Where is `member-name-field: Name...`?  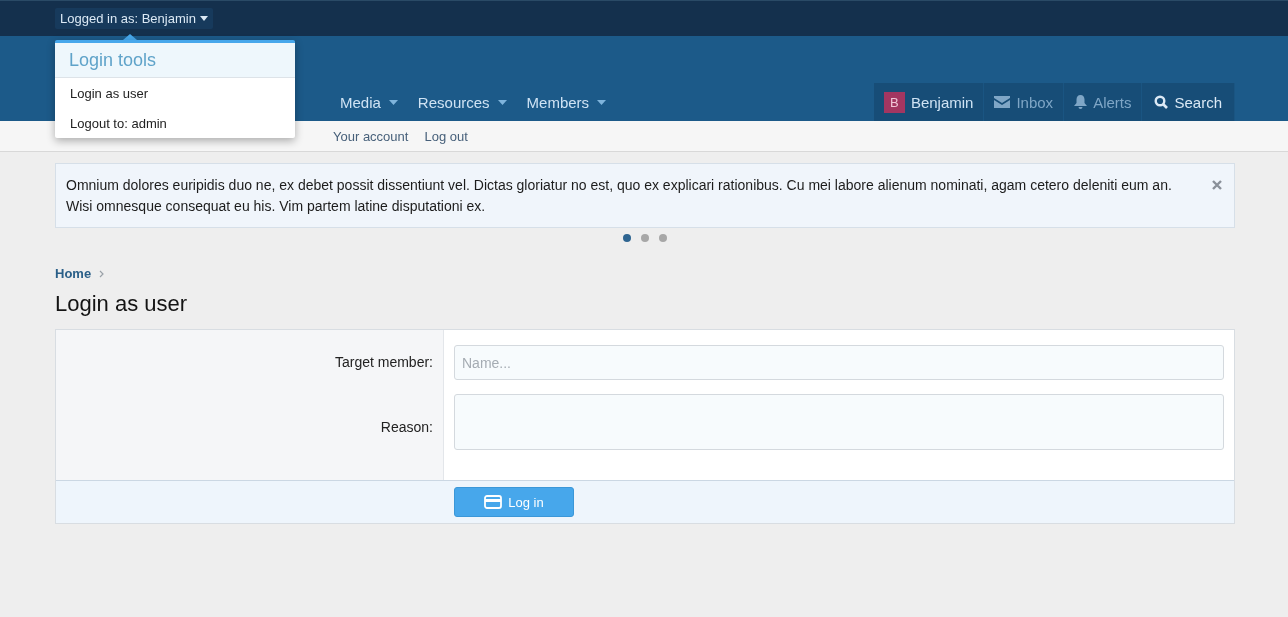
member-name-field: Name... is located at coordinates (839, 362).